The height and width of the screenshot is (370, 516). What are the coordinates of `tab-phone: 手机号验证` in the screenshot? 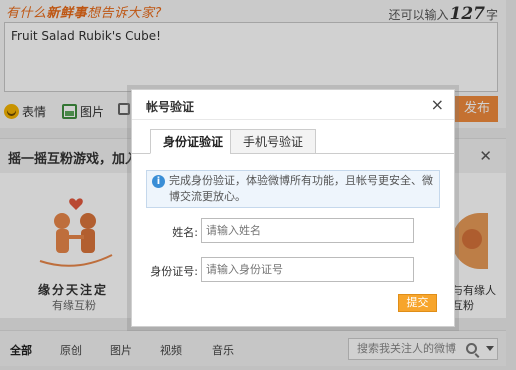 It's located at (273, 141).